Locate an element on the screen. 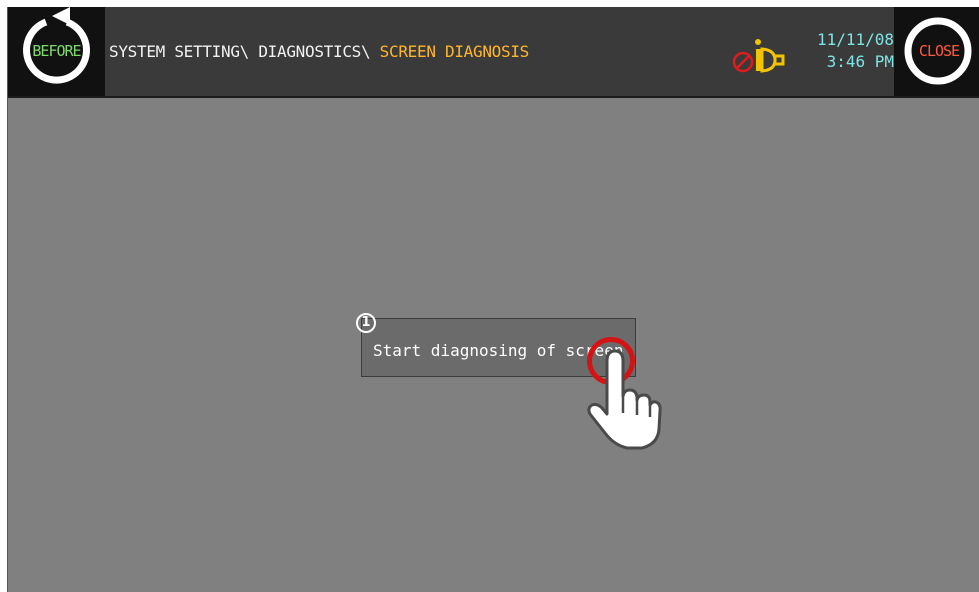 The height and width of the screenshot is (592, 979). close-button: CLOSE is located at coordinates (936, 51).